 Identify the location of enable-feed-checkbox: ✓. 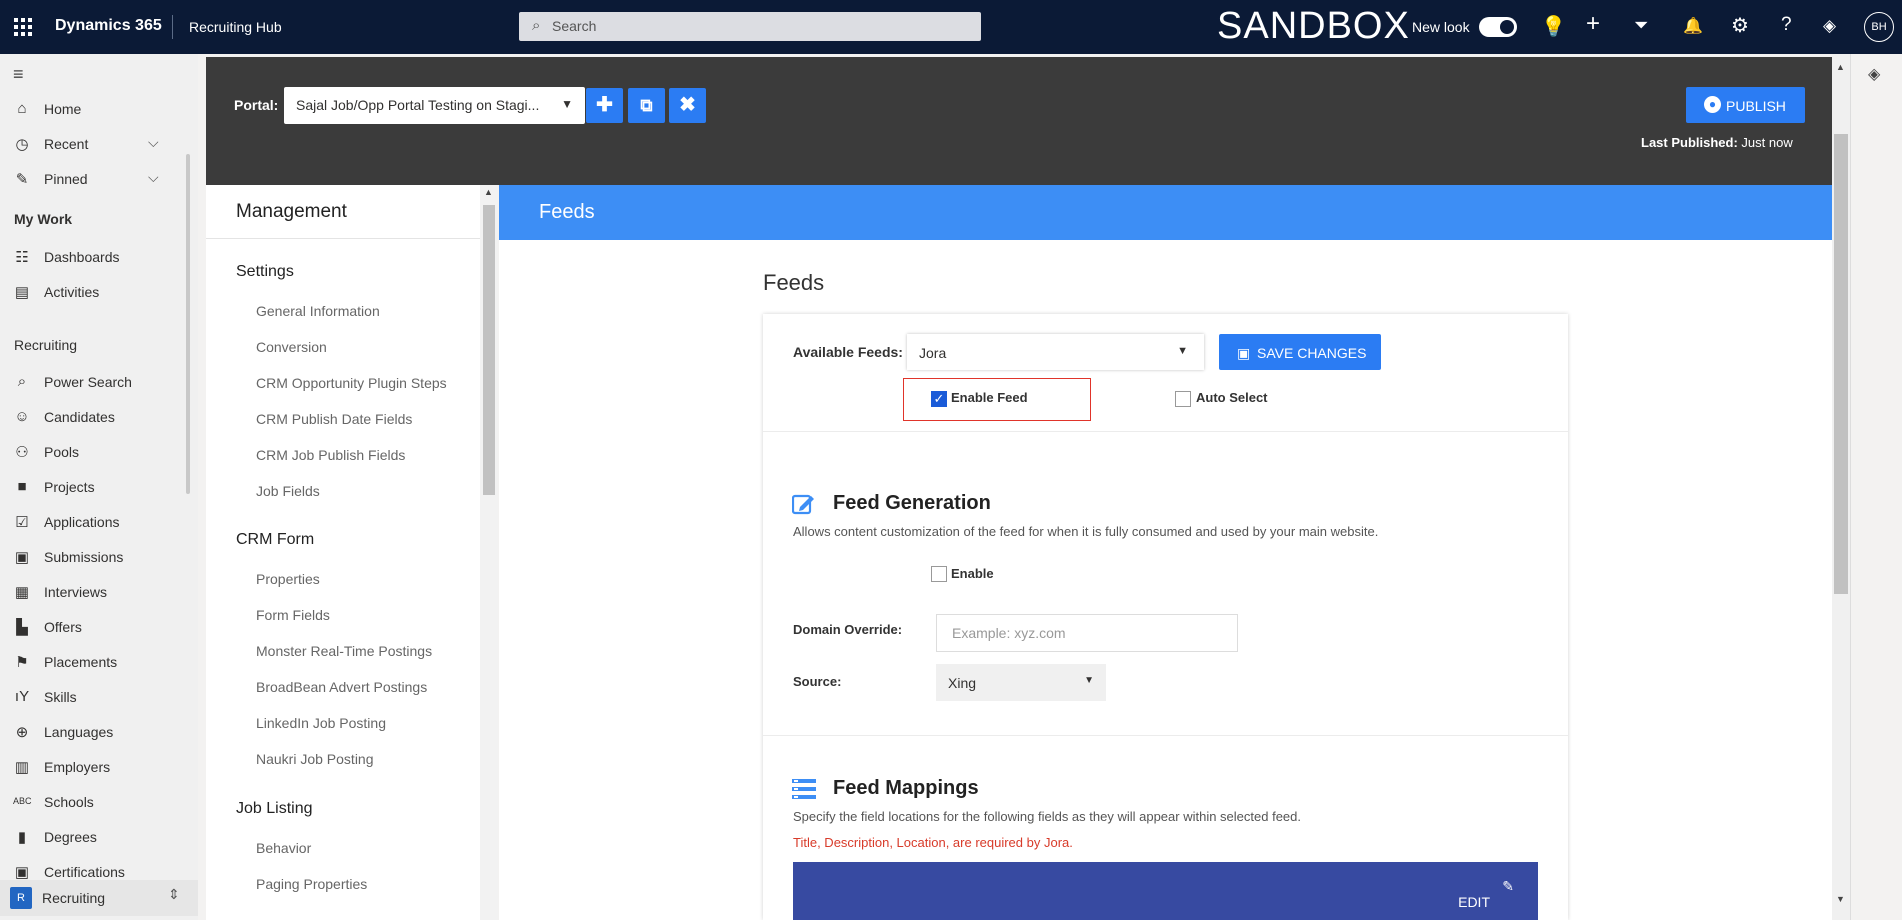
(939, 399).